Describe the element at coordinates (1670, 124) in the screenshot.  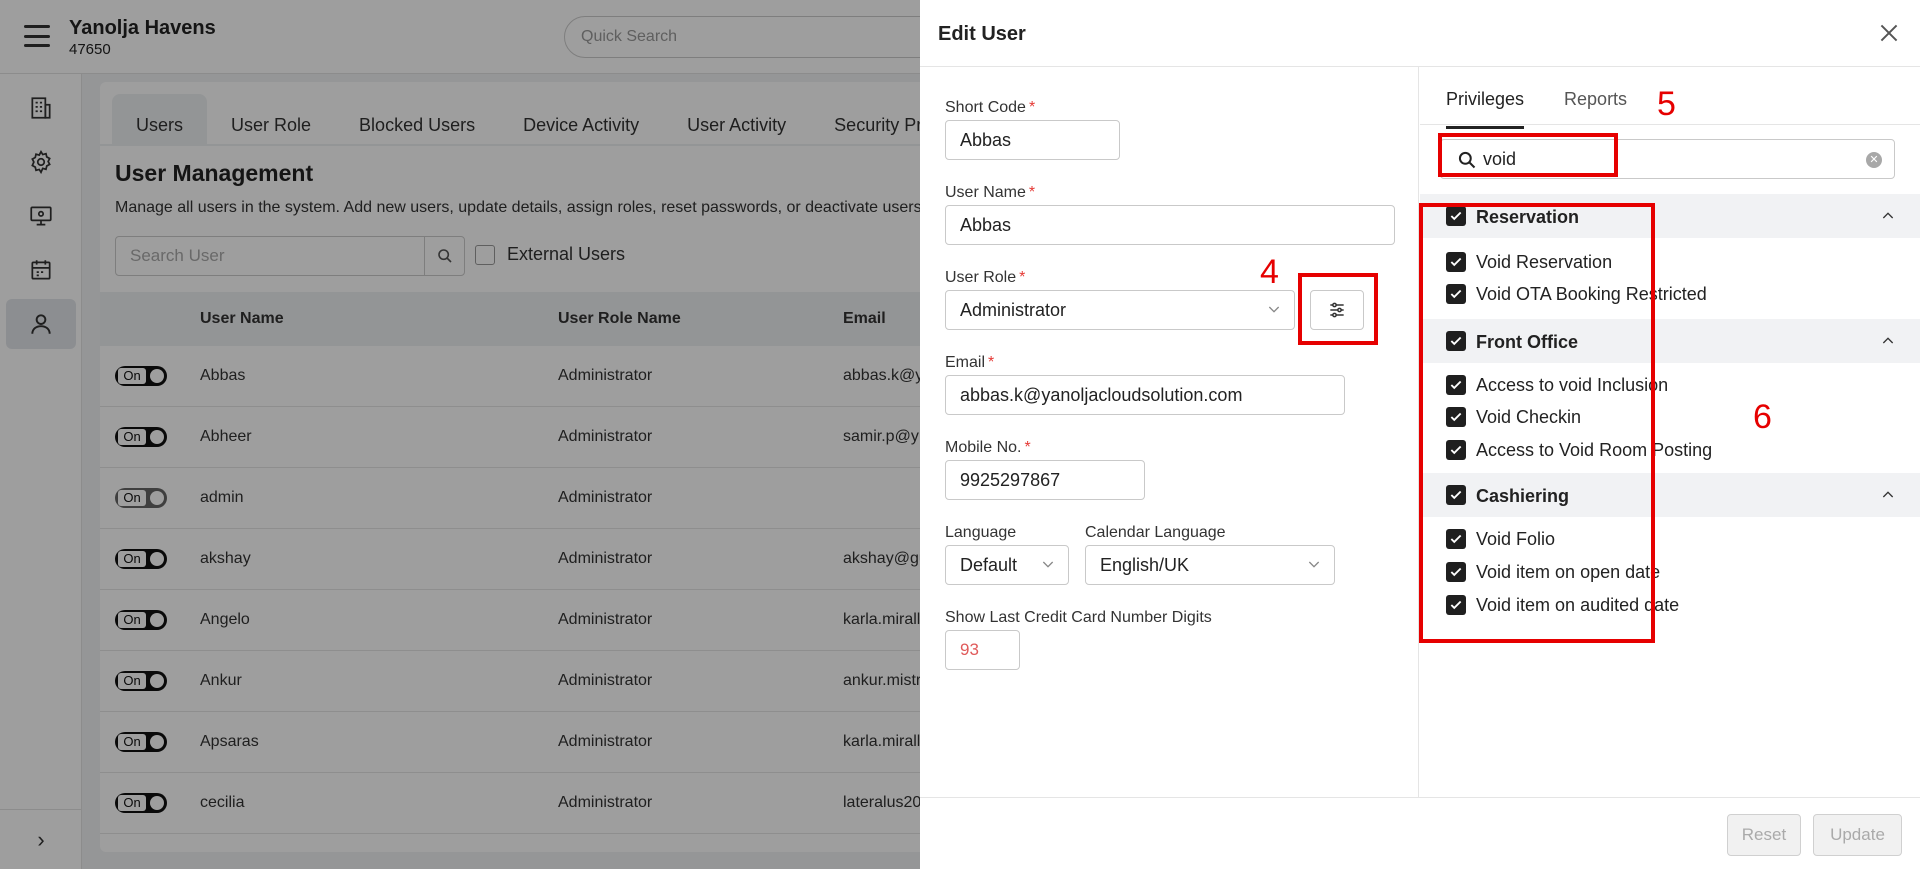
I see `tab-divider` at that location.